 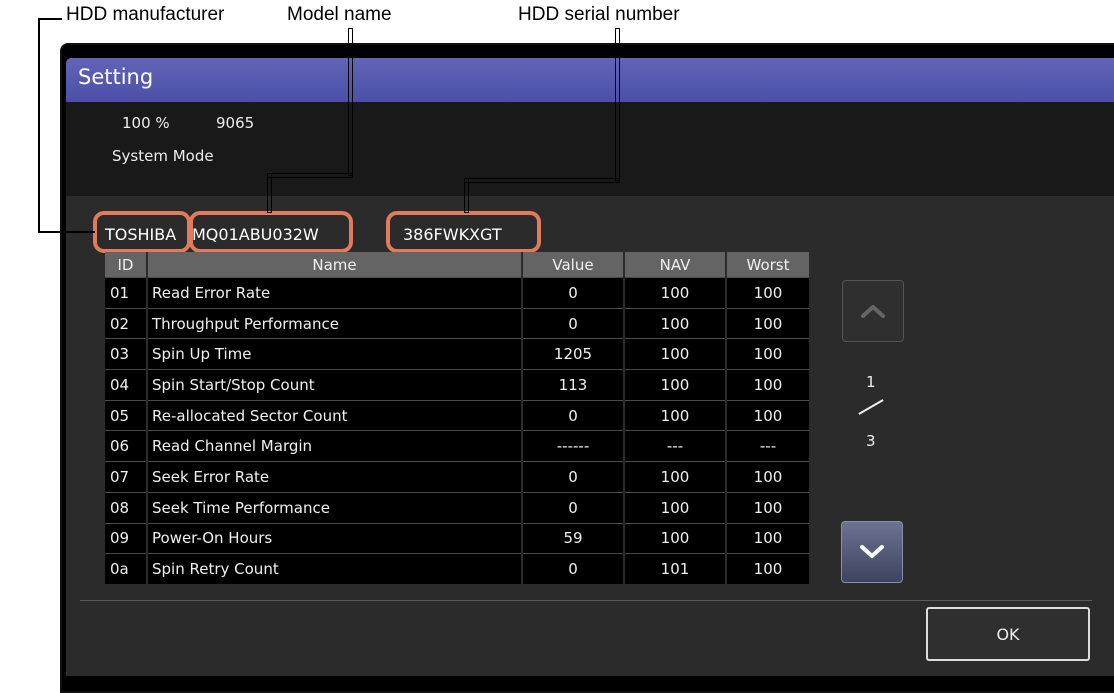 I want to click on cell-worst: ---, so click(x=768, y=446).